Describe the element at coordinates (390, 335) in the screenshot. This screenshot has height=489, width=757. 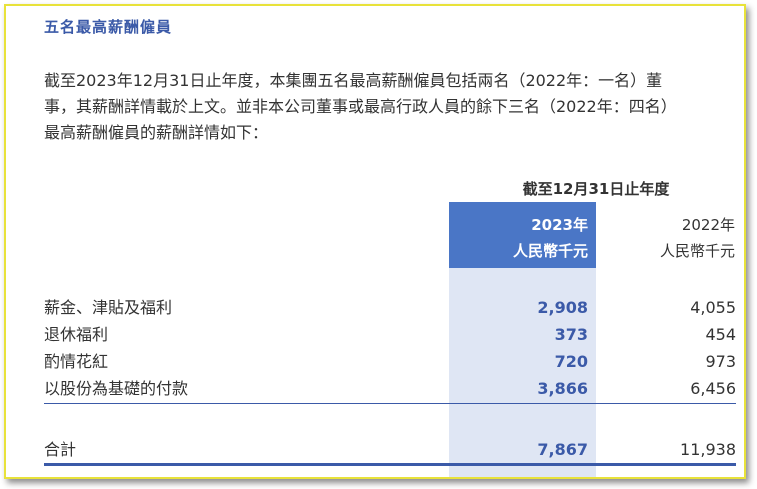
I see `table-row: 退休福利 373 454` at that location.